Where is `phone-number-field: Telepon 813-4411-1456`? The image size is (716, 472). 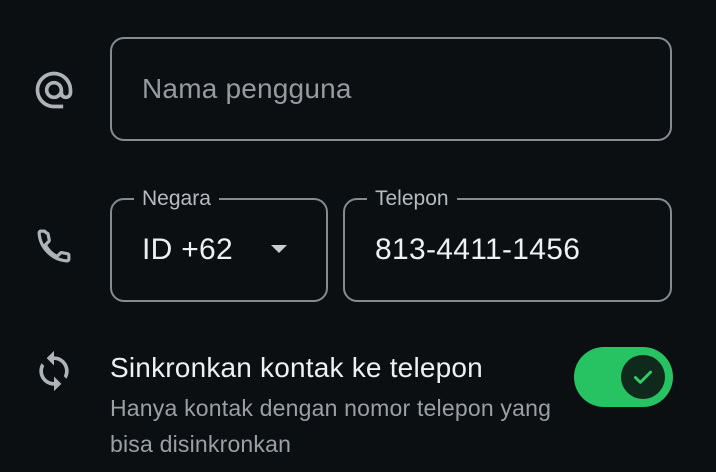 phone-number-field: Telepon 813-4411-1456 is located at coordinates (507, 243).